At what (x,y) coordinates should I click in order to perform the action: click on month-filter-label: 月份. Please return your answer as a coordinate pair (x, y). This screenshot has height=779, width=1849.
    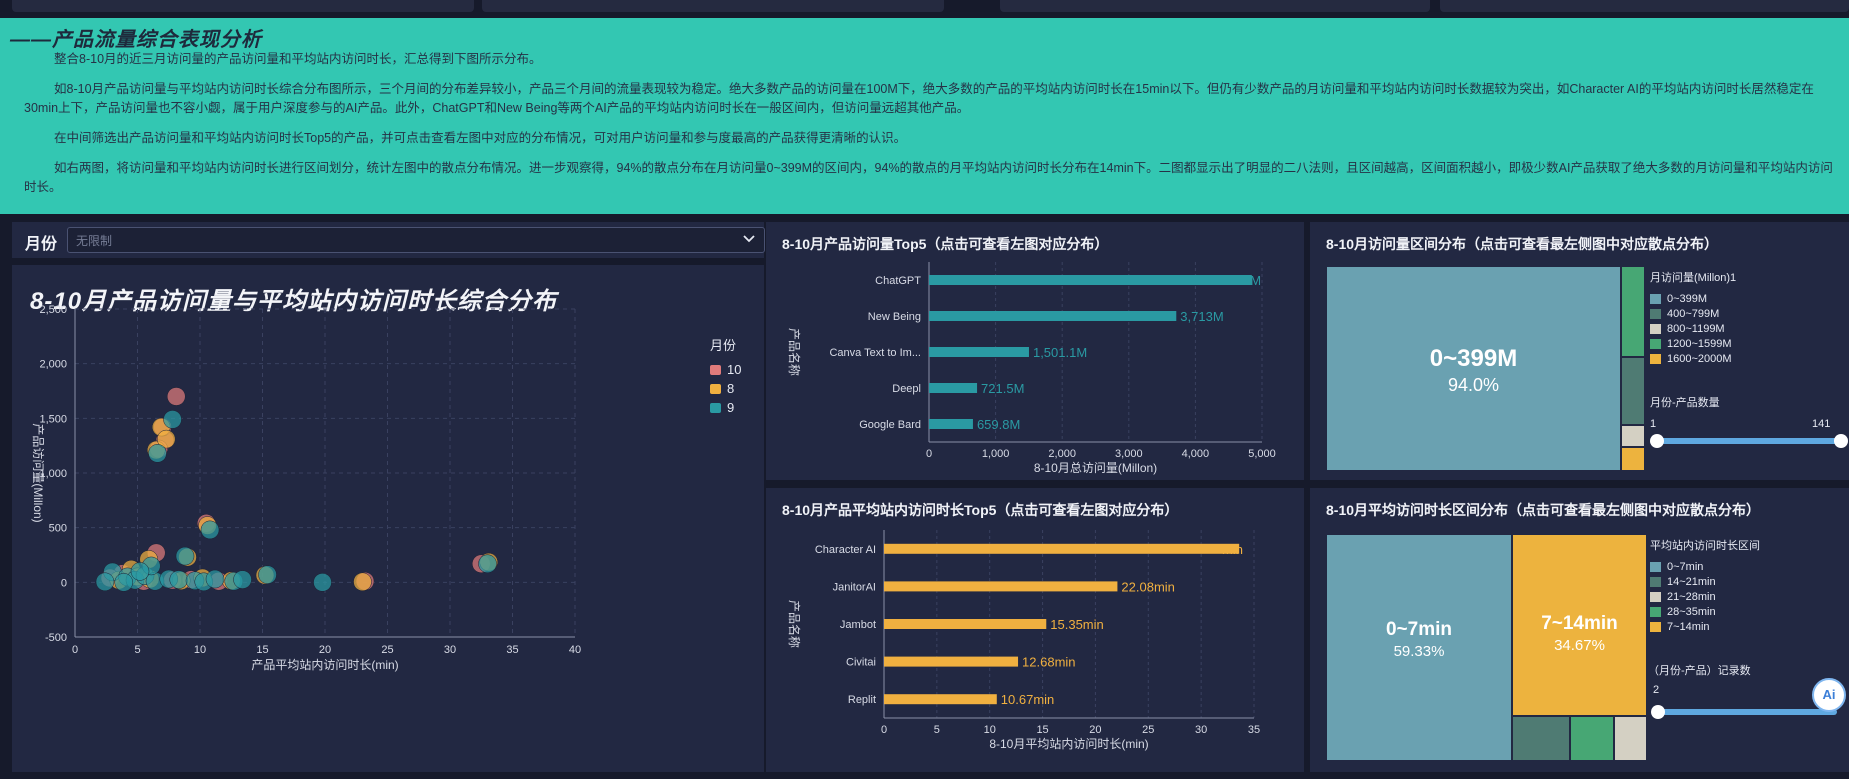
    Looking at the image, I should click on (41, 244).